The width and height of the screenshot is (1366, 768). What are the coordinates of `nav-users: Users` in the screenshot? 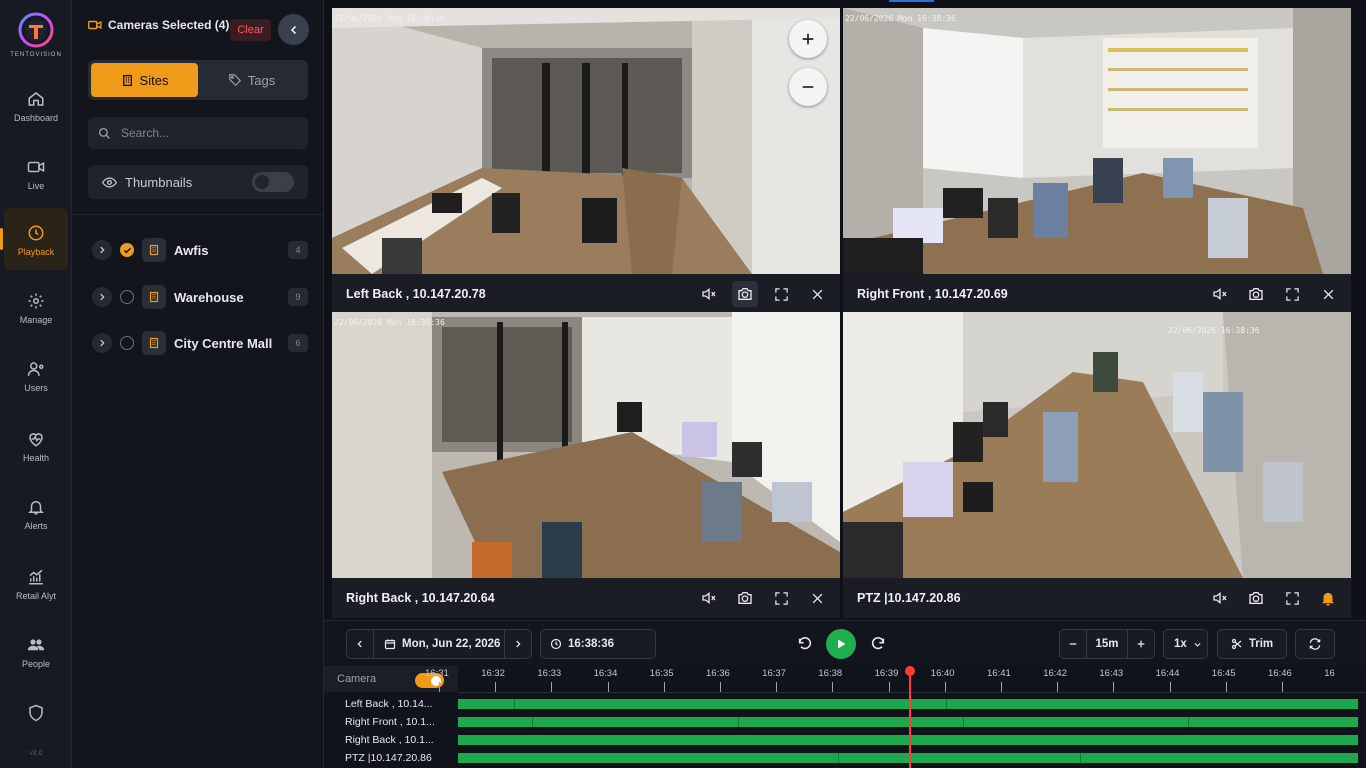 It's located at (36, 391).